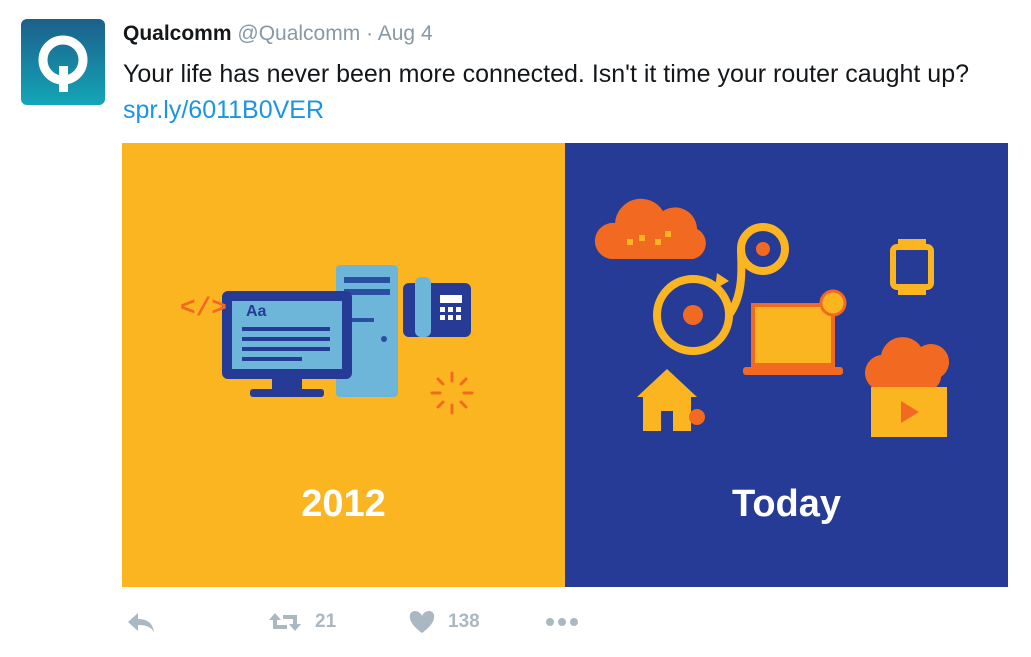  I want to click on author-name: Qualcomm, so click(177, 33).